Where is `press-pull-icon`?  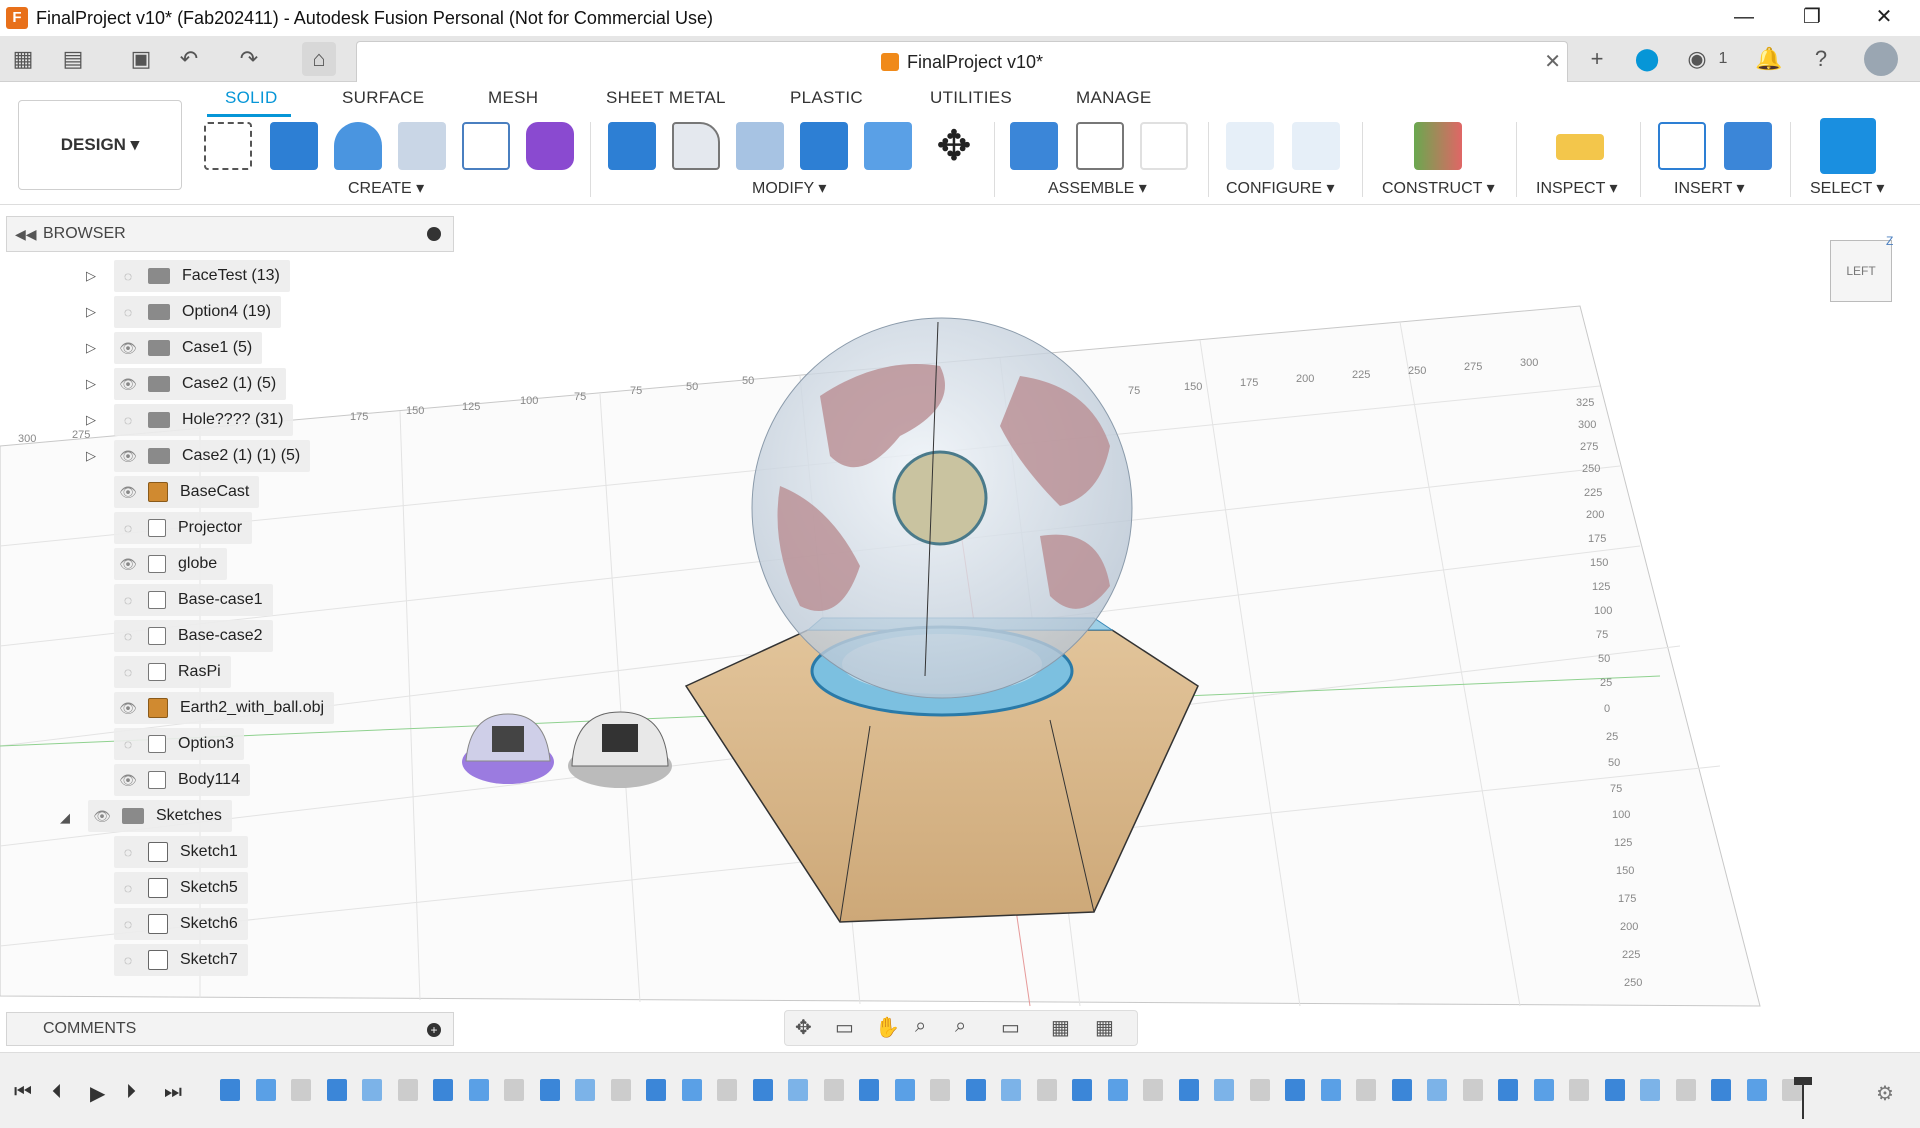 press-pull-icon is located at coordinates (632, 146).